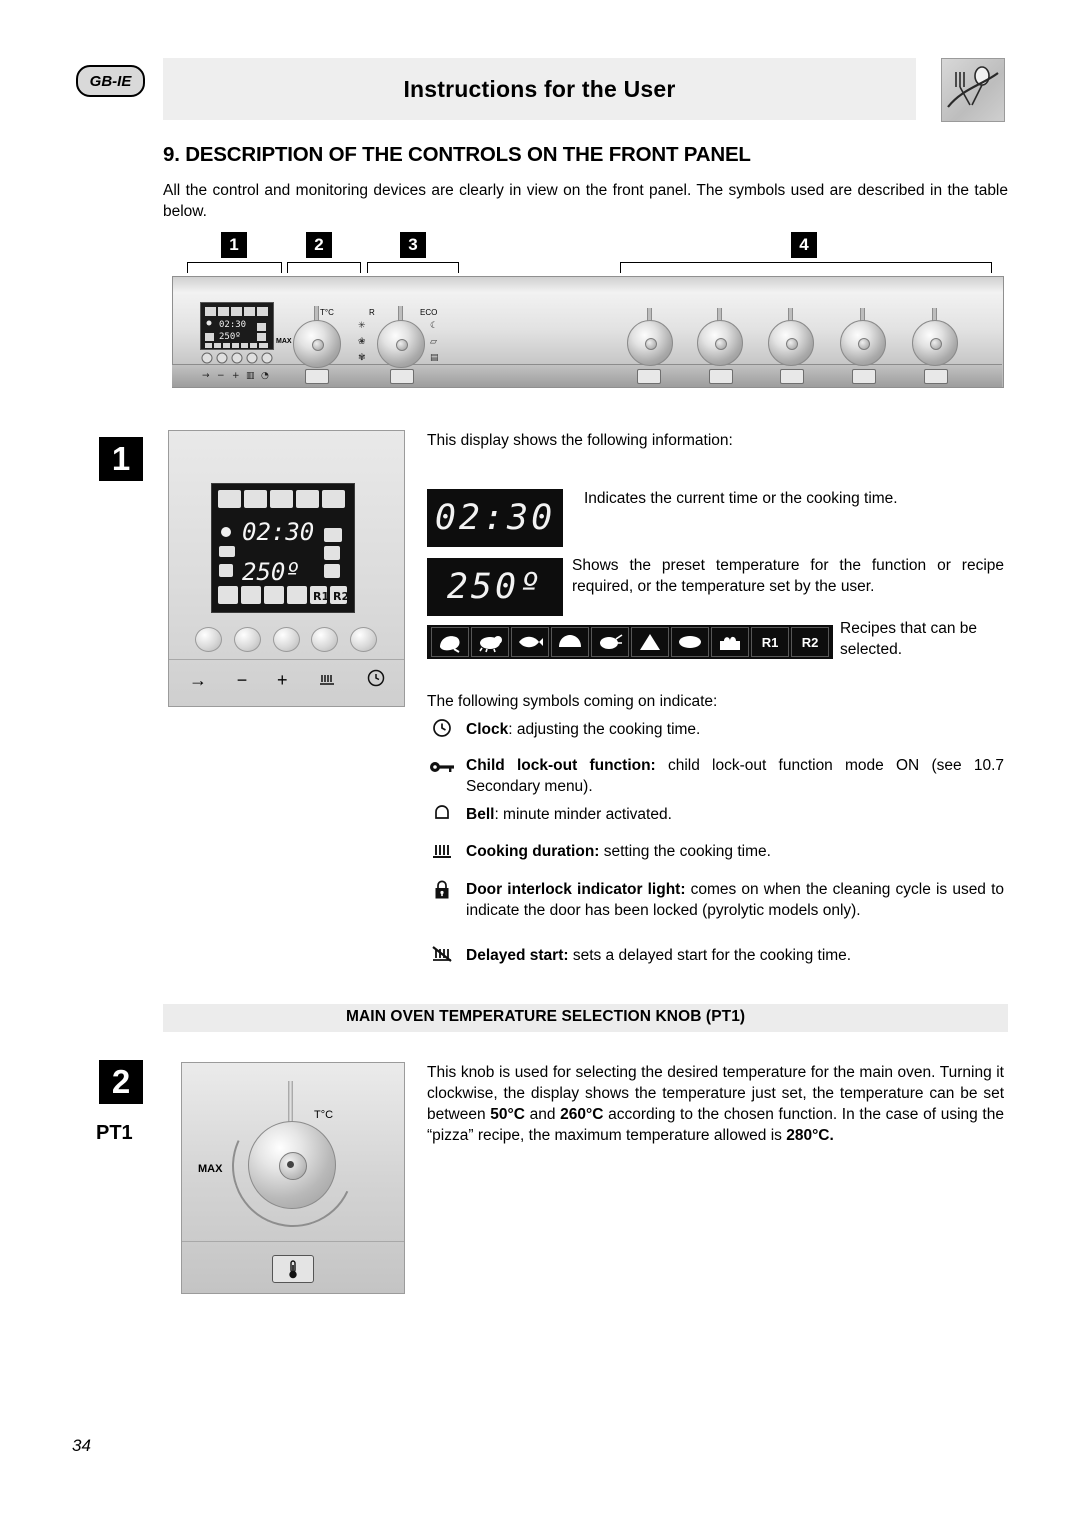  Describe the element at coordinates (121, 459) in the screenshot. I see `item-1-number: 1` at that location.